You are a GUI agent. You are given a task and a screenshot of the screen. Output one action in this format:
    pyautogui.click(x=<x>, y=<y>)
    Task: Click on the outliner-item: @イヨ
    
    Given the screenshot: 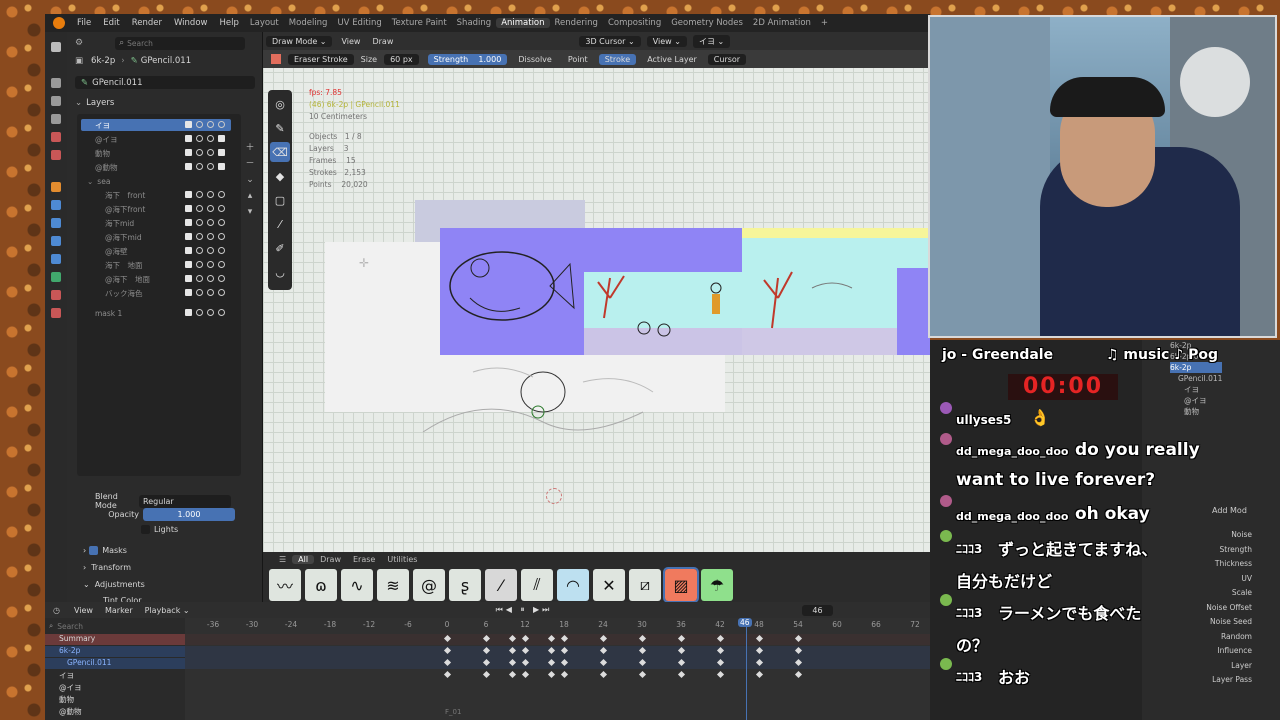 What is the action you would take?
    pyautogui.click(x=1196, y=400)
    